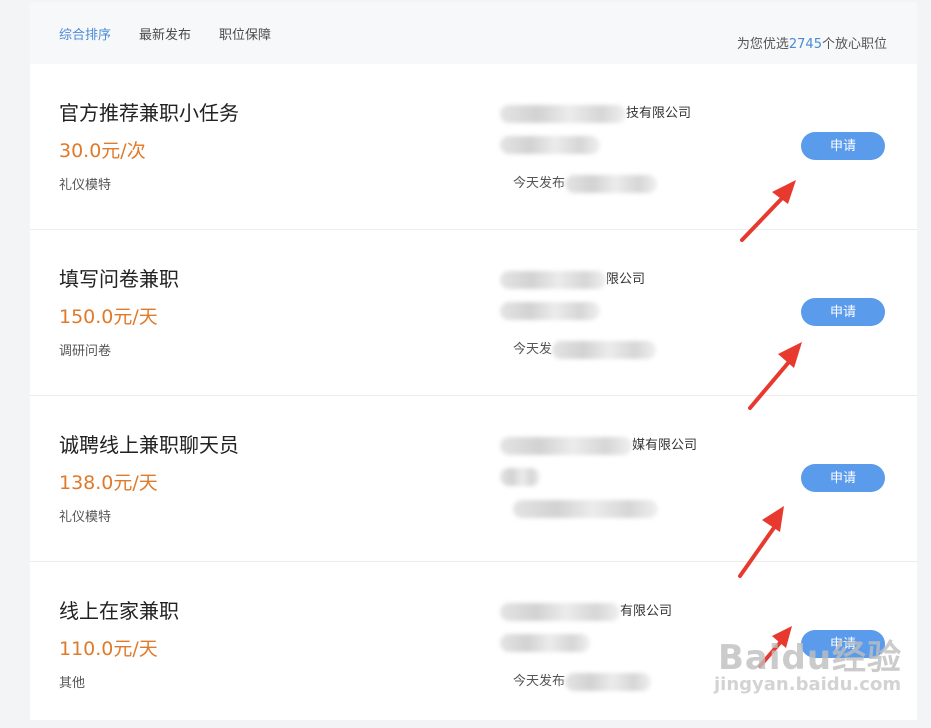 The image size is (931, 728). What do you see at coordinates (646, 611) in the screenshot?
I see `company-name-visible: 有限公司` at bounding box center [646, 611].